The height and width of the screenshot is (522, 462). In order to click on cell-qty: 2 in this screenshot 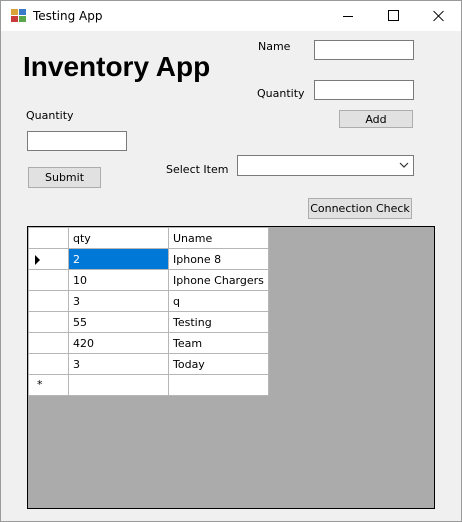, I will do `click(118, 259)`.